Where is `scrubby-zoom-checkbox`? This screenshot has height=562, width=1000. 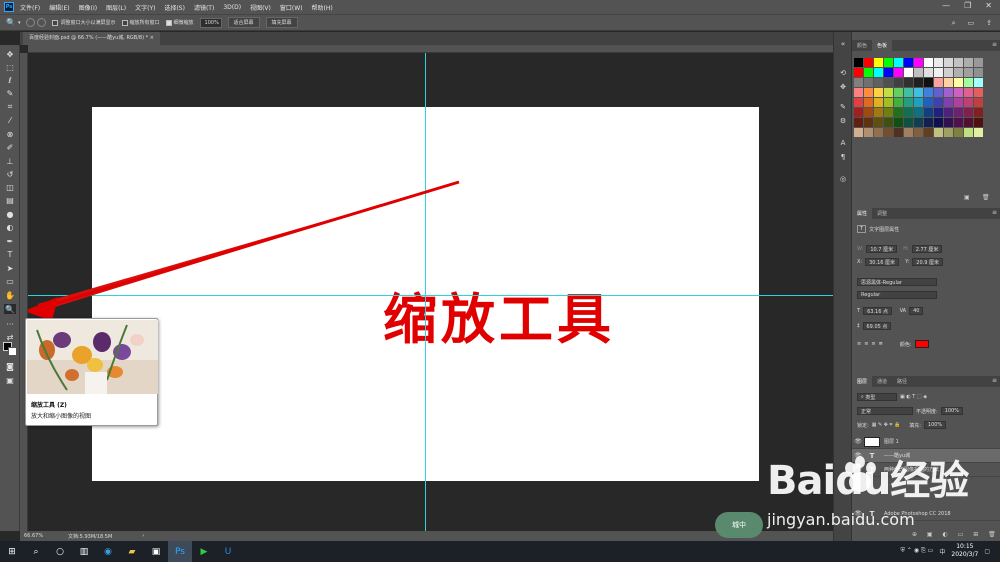
scrubby-zoom-checkbox is located at coordinates (168, 22).